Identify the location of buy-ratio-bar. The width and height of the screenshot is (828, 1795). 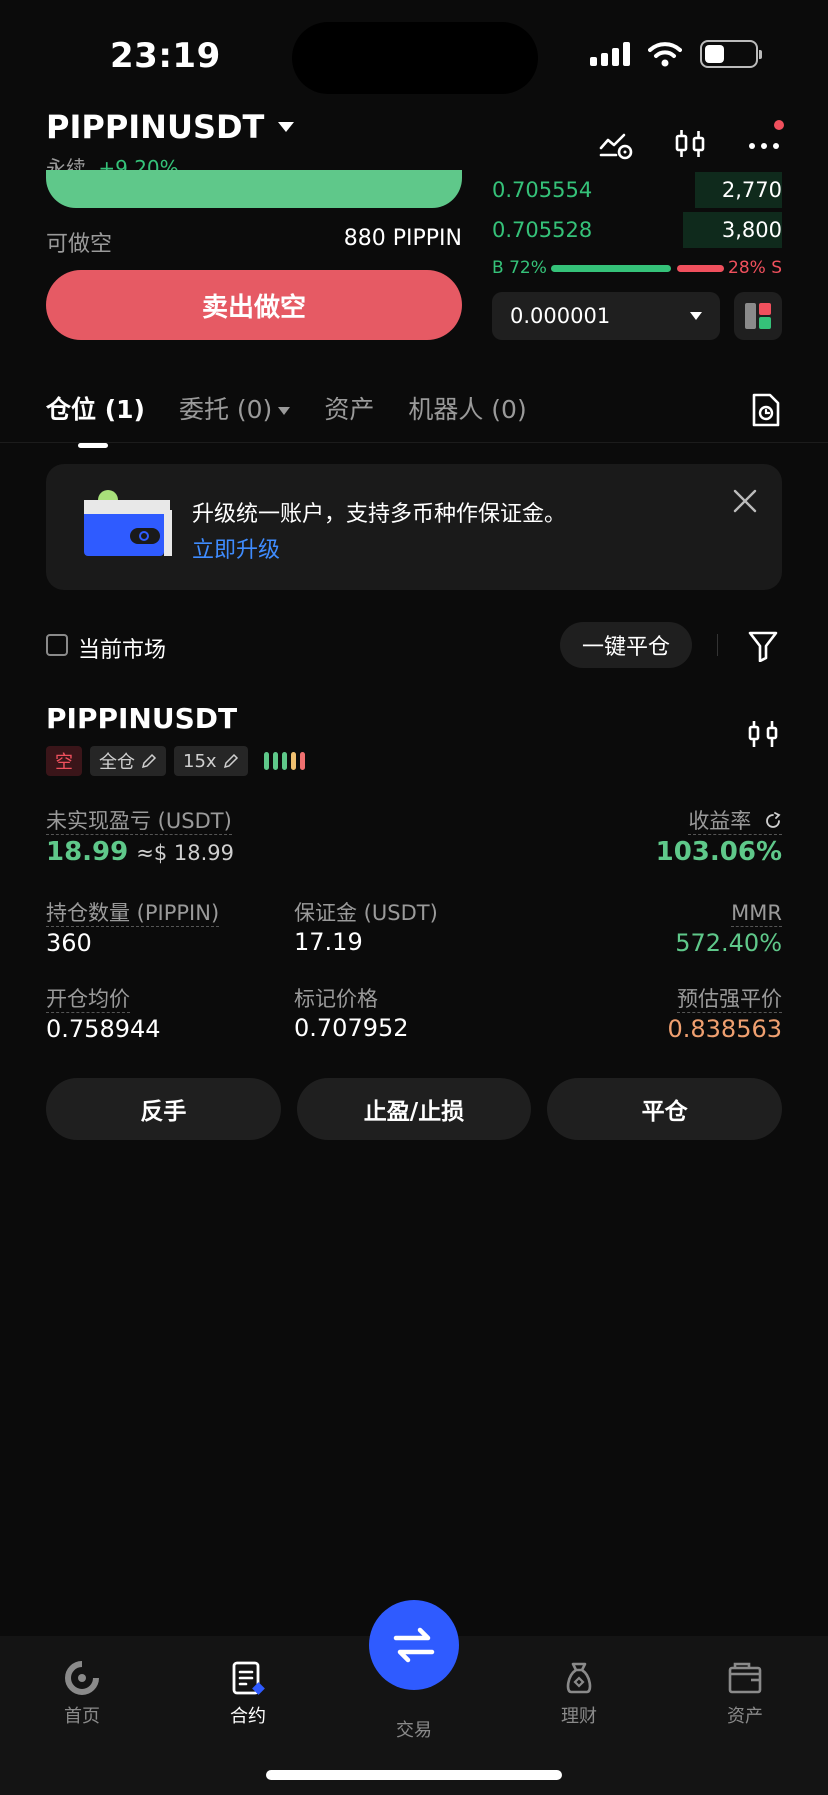
(611, 268).